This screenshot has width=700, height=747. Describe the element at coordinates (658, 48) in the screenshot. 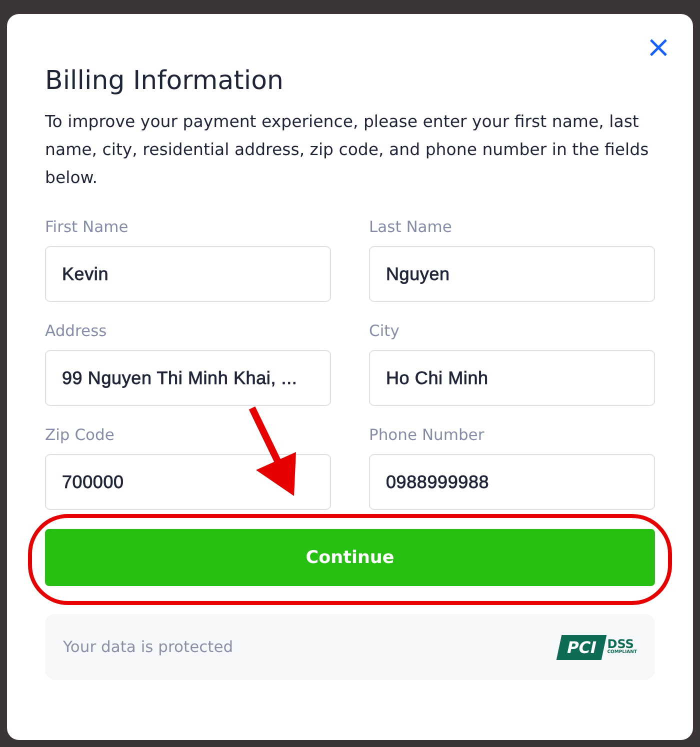

I see `close-button: ×` at that location.